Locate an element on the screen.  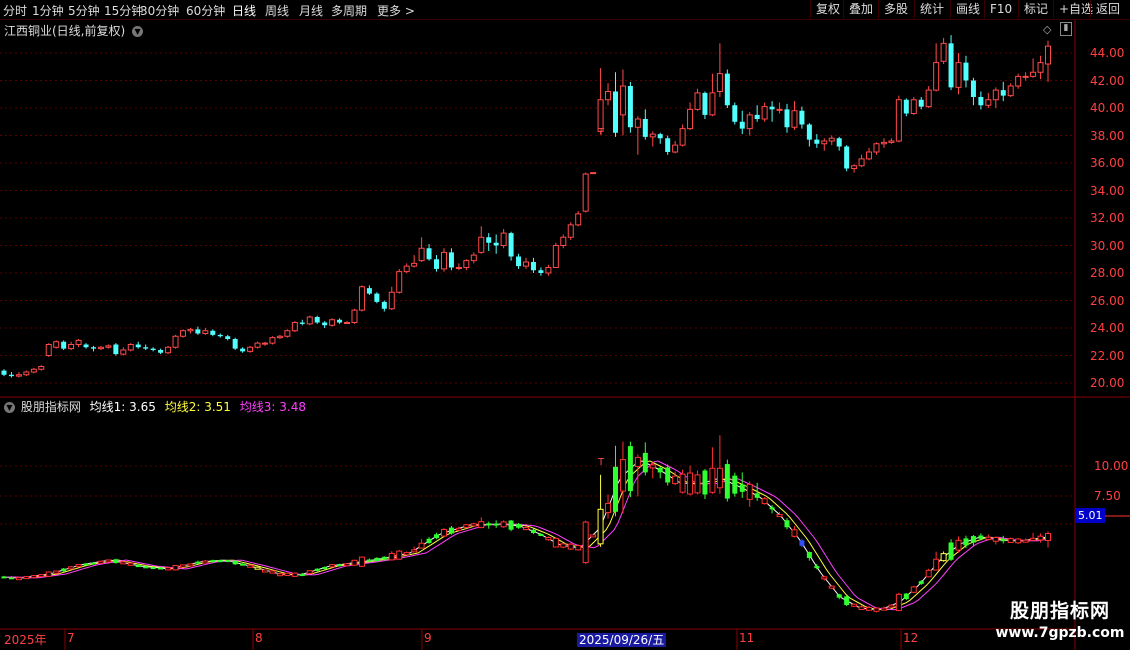
period-tab-0: 分时 is located at coordinates (15, 10).